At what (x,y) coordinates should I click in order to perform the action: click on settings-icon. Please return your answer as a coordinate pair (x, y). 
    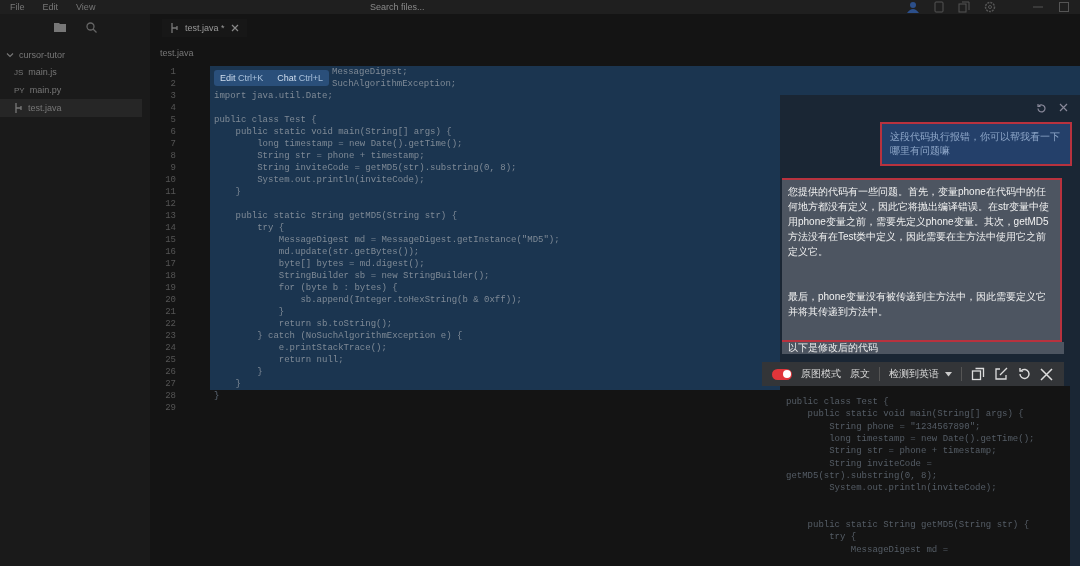
    Looking at the image, I should click on (990, 7).